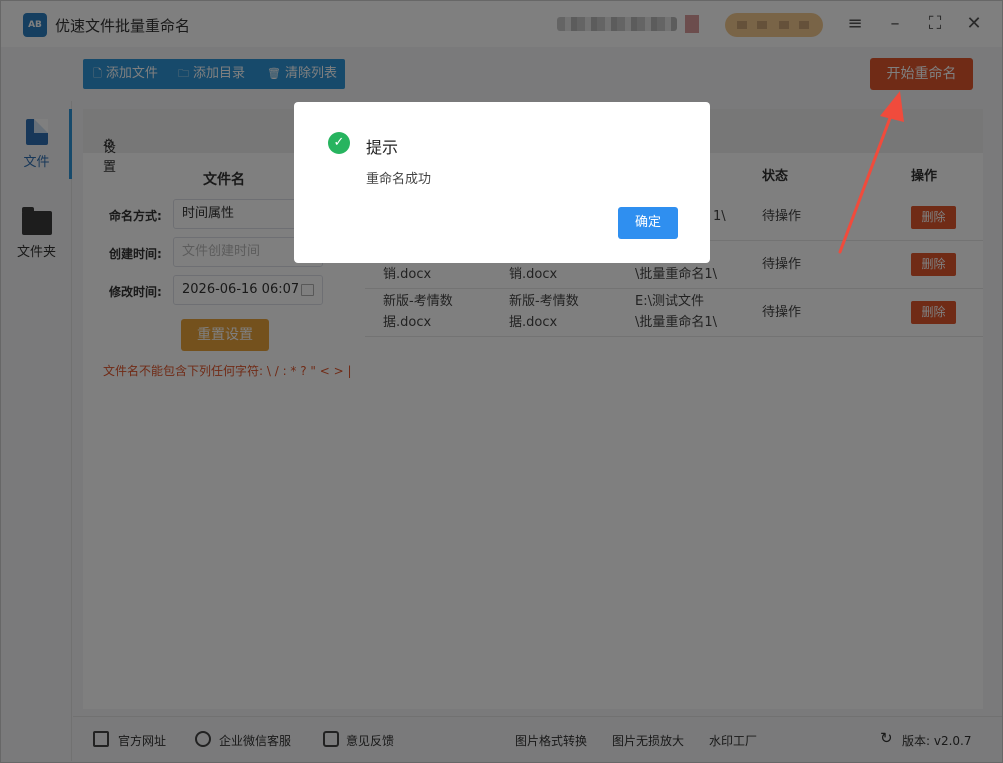 Image resolution: width=1003 pixels, height=763 pixels. I want to click on dialog-message: 重命名成功, so click(399, 179).